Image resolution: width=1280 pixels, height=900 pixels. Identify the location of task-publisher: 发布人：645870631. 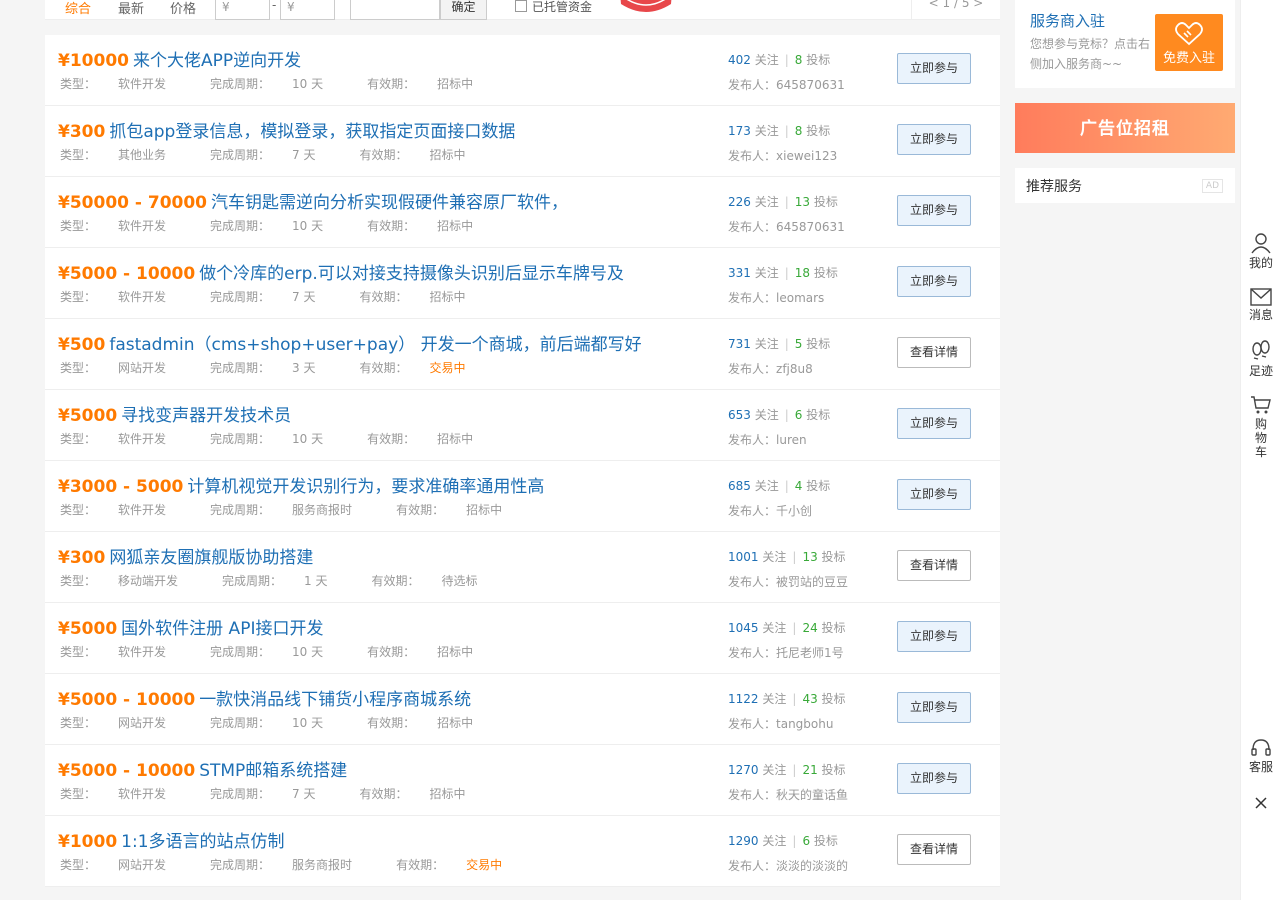
(786, 84).